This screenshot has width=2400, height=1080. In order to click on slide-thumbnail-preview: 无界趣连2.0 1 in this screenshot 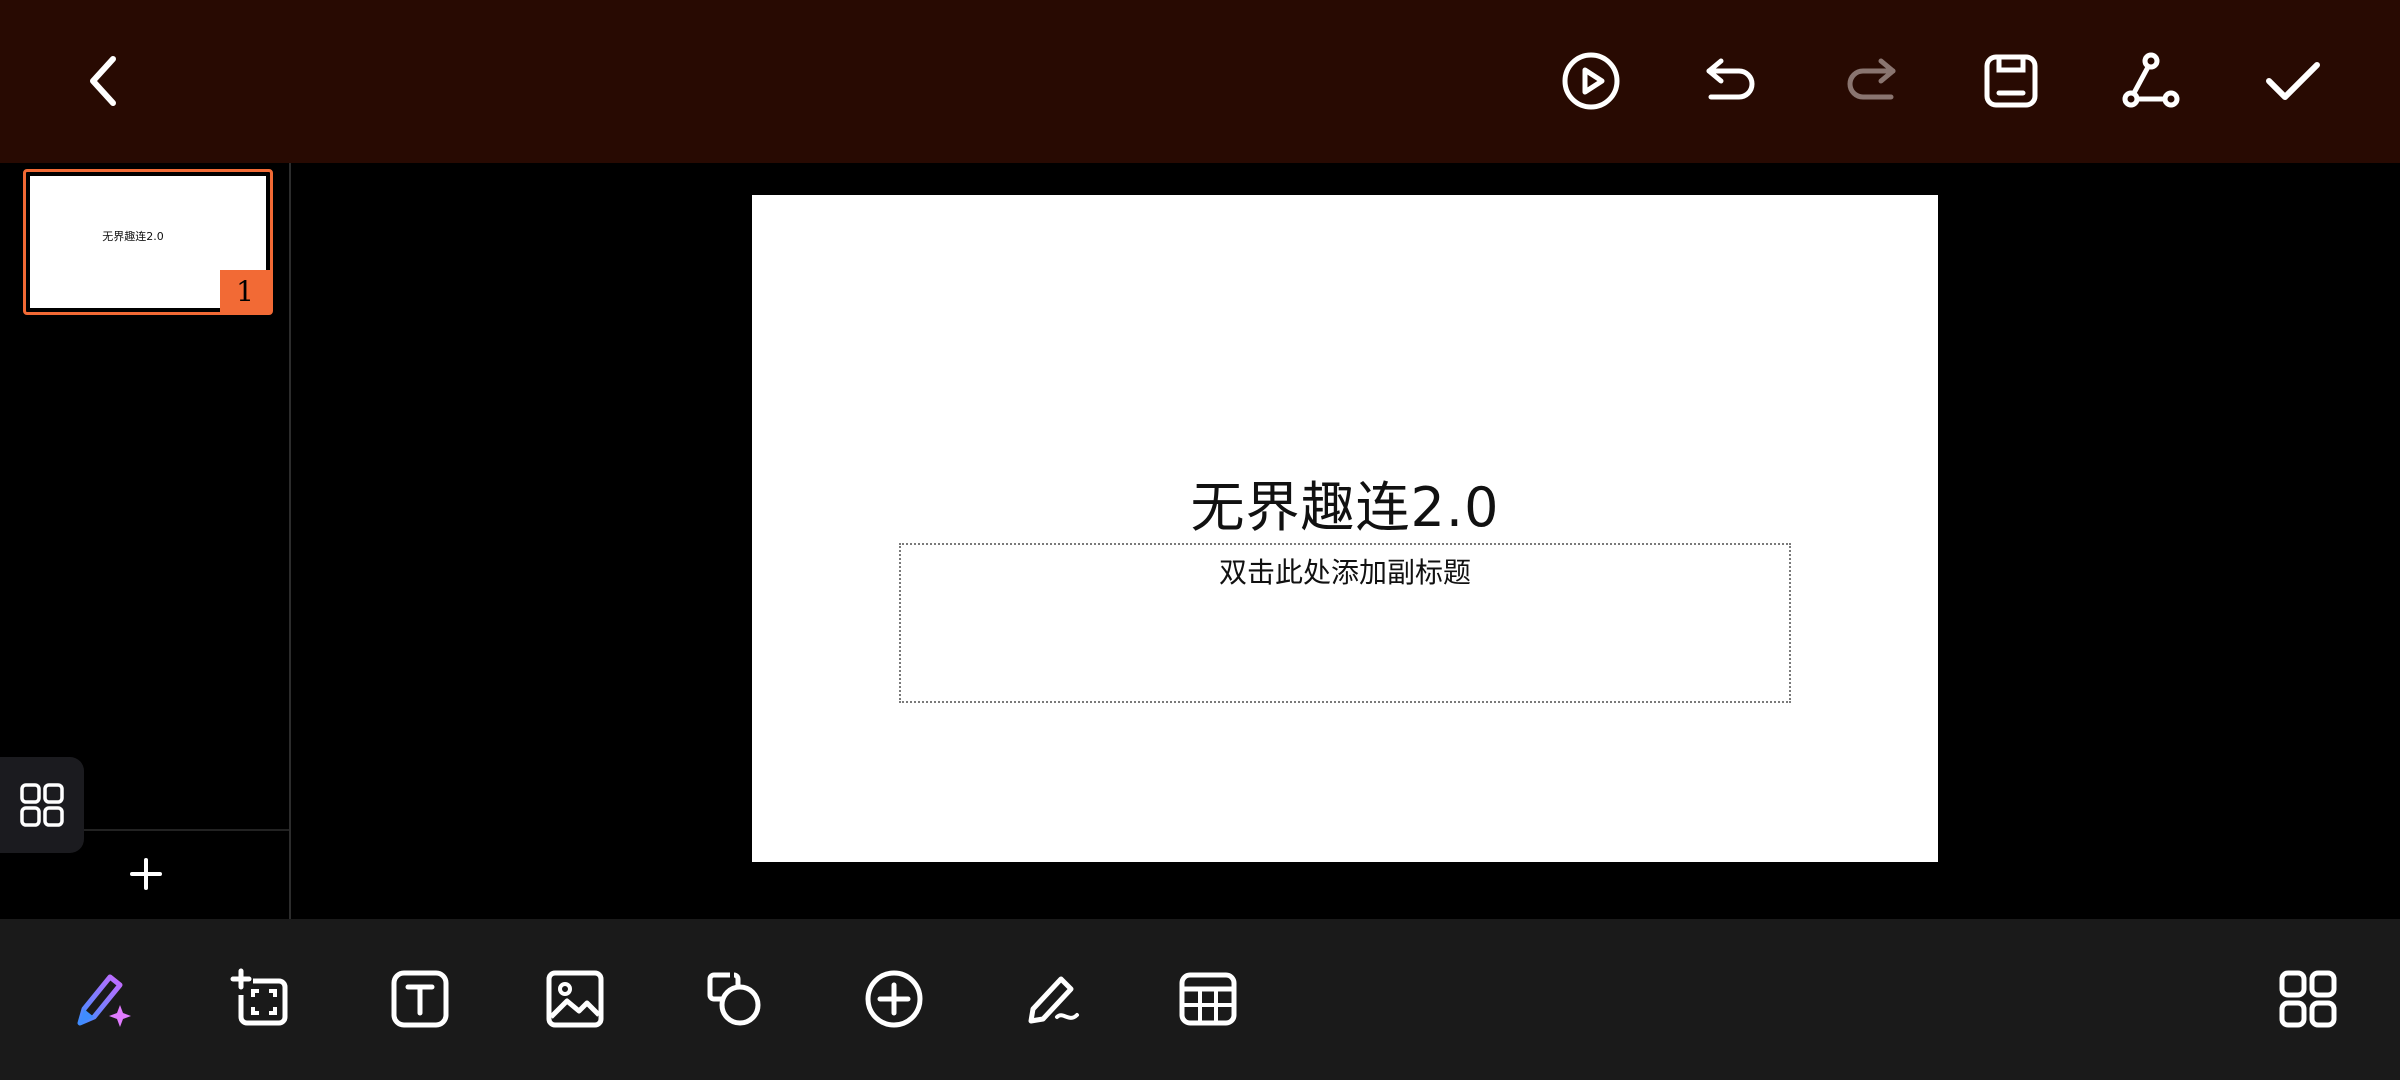, I will do `click(150, 244)`.